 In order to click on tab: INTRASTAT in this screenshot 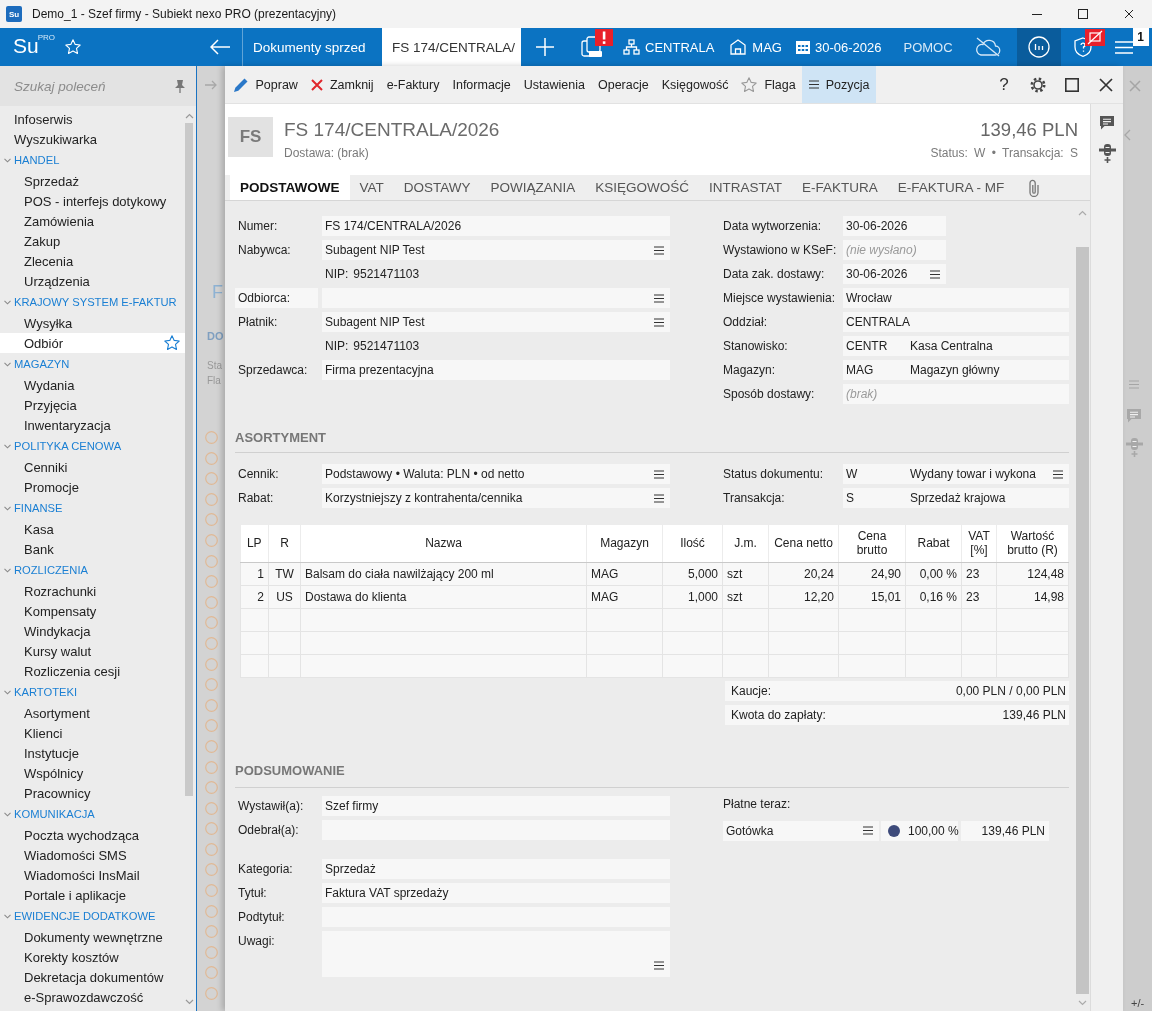, I will do `click(746, 187)`.